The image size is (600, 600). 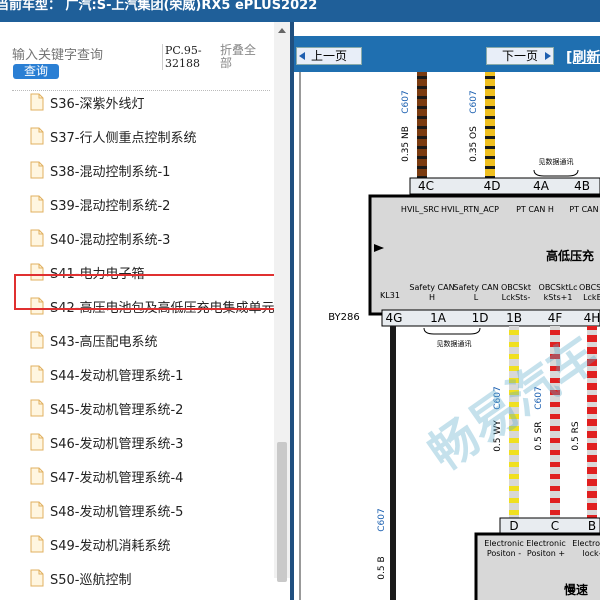 What do you see at coordinates (97, 104) in the screenshot?
I see `tree-item-label: S36-深紫外线灯` at bounding box center [97, 104].